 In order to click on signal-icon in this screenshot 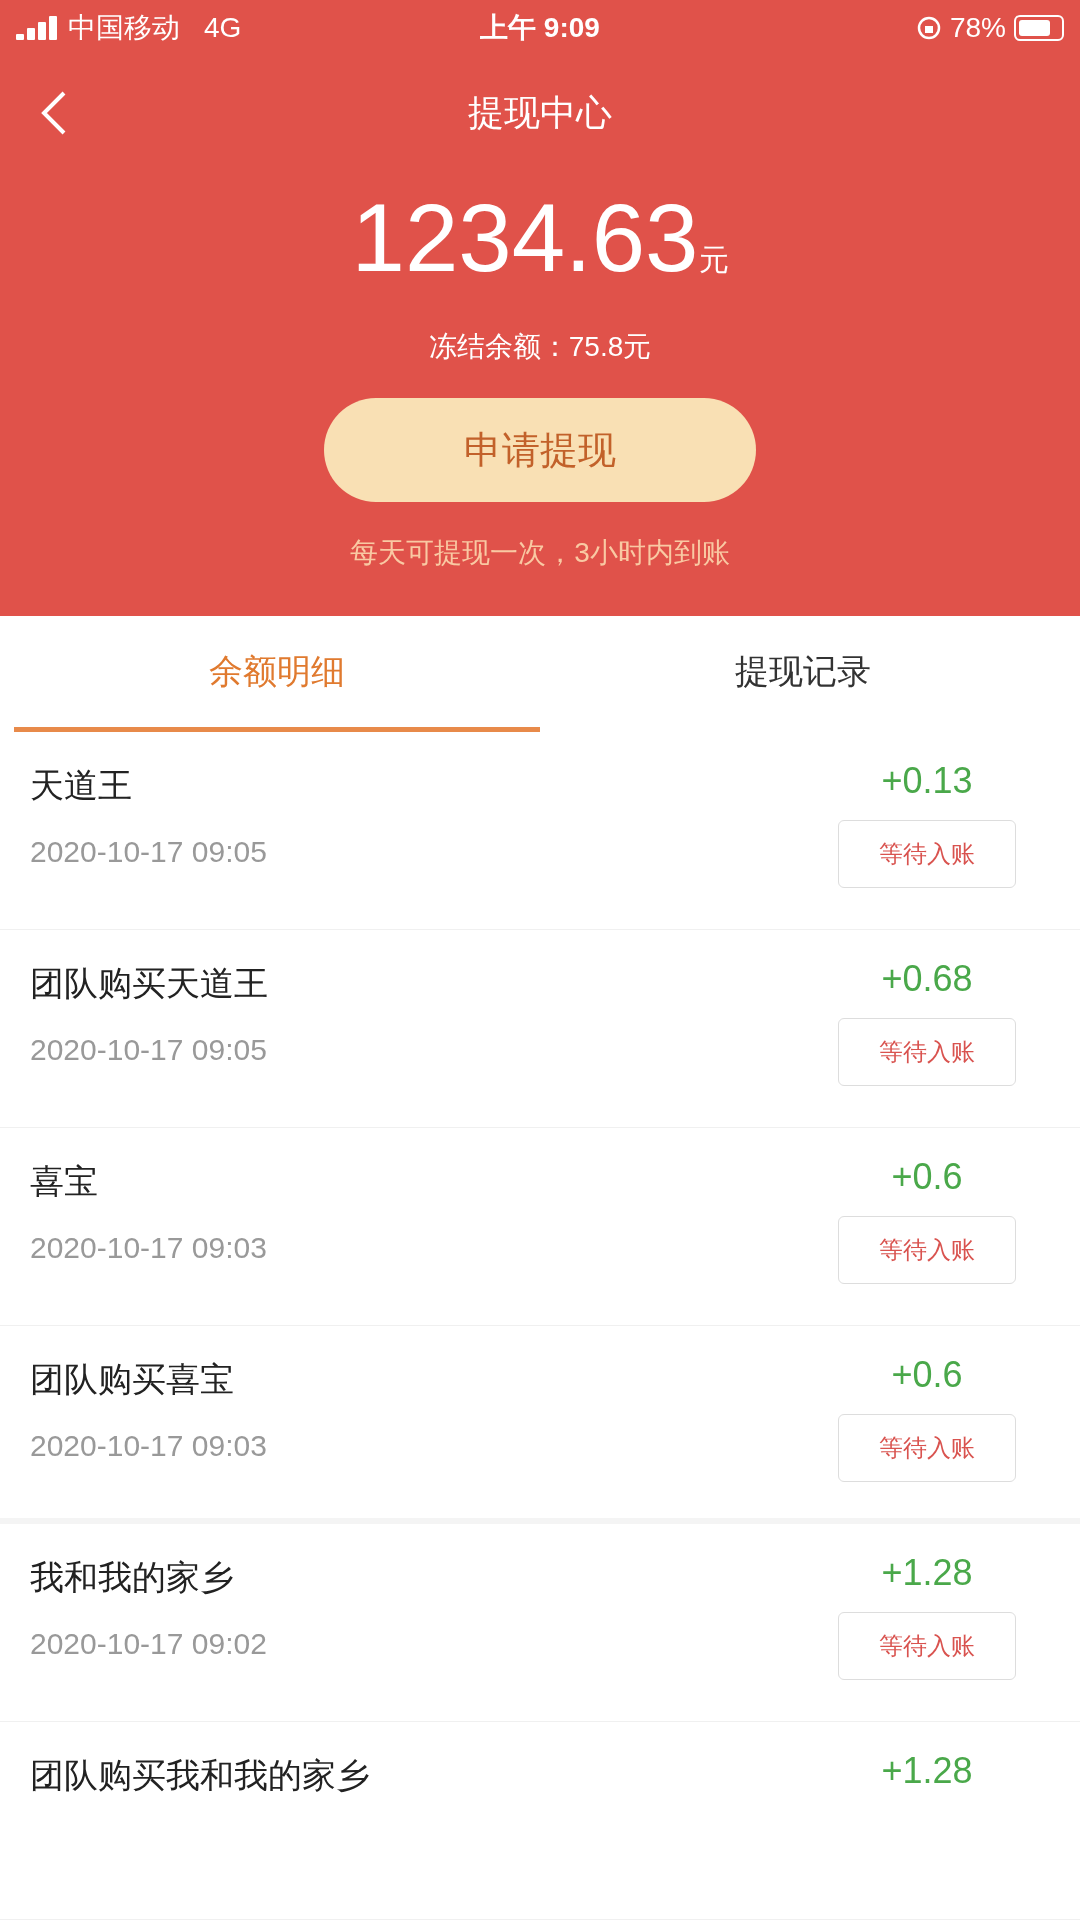, I will do `click(38, 27)`.